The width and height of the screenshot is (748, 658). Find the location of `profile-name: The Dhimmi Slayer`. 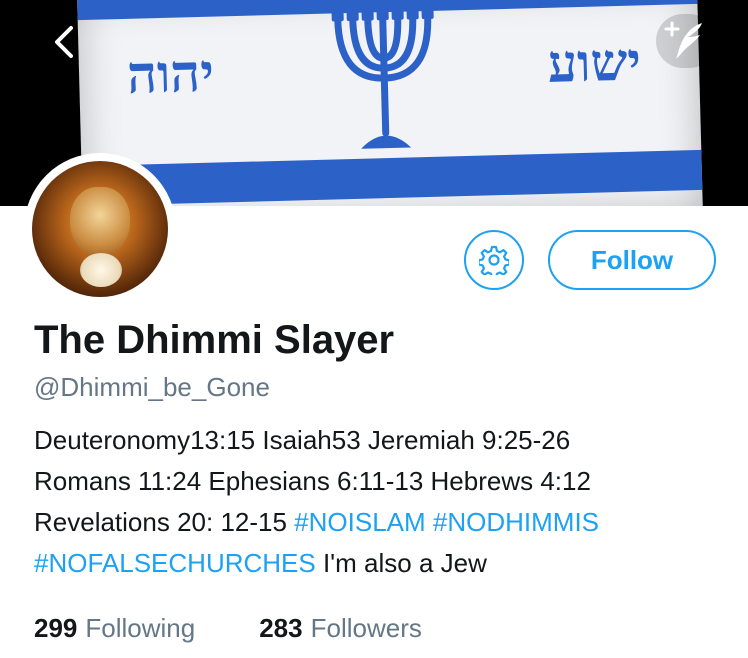

profile-name: The Dhimmi Slayer is located at coordinates (214, 340).